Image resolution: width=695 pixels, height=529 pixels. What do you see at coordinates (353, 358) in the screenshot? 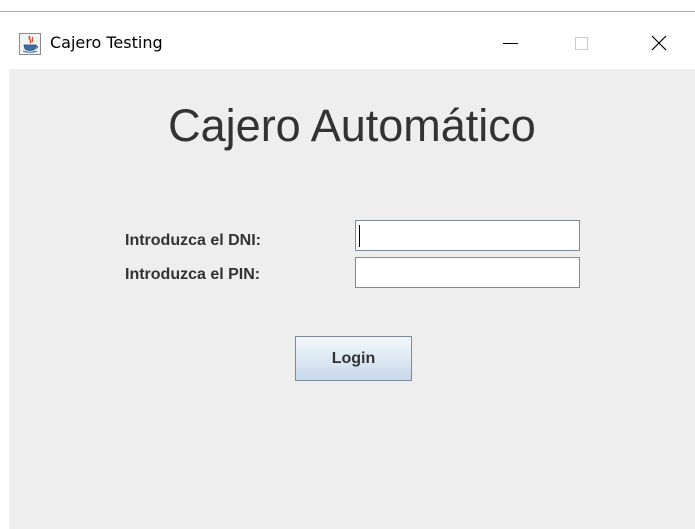
I see `login-button: Login` at bounding box center [353, 358].